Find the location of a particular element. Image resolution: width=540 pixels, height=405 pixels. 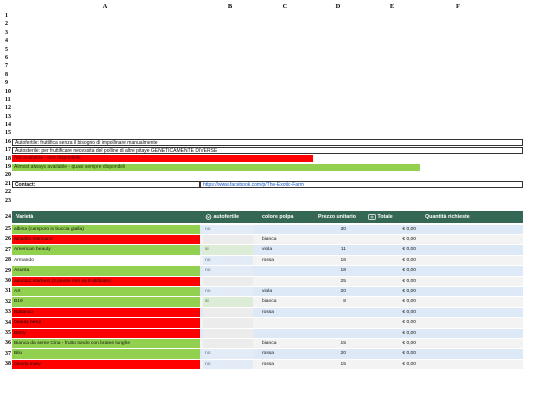

row-number: 21 is located at coordinates (8, 184).